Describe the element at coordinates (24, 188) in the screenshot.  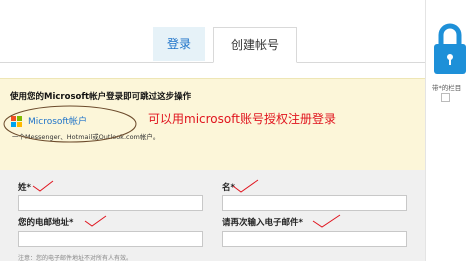
I see `last-name-label: 姓*` at that location.